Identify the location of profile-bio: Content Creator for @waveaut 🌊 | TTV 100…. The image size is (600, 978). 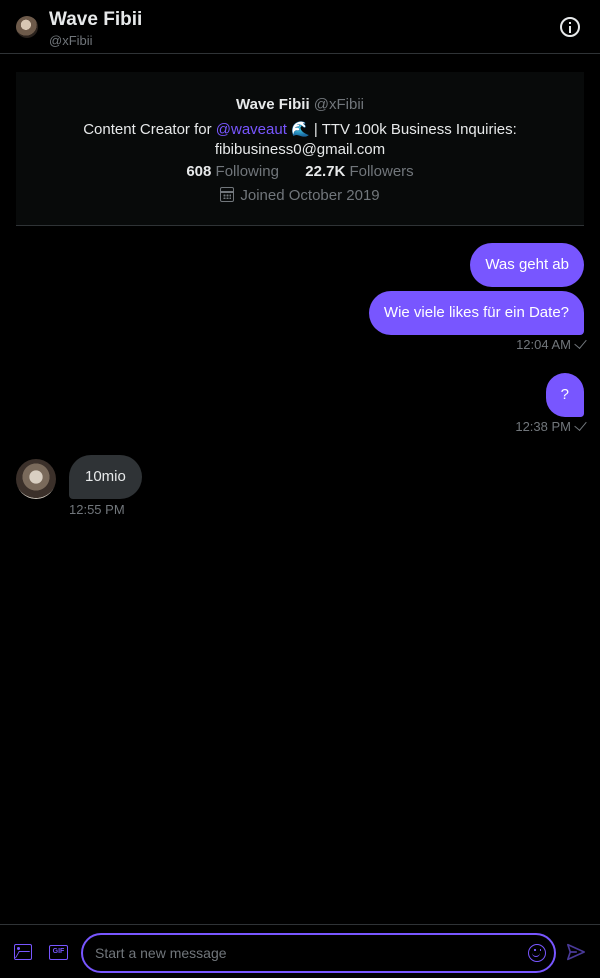
(300, 140).